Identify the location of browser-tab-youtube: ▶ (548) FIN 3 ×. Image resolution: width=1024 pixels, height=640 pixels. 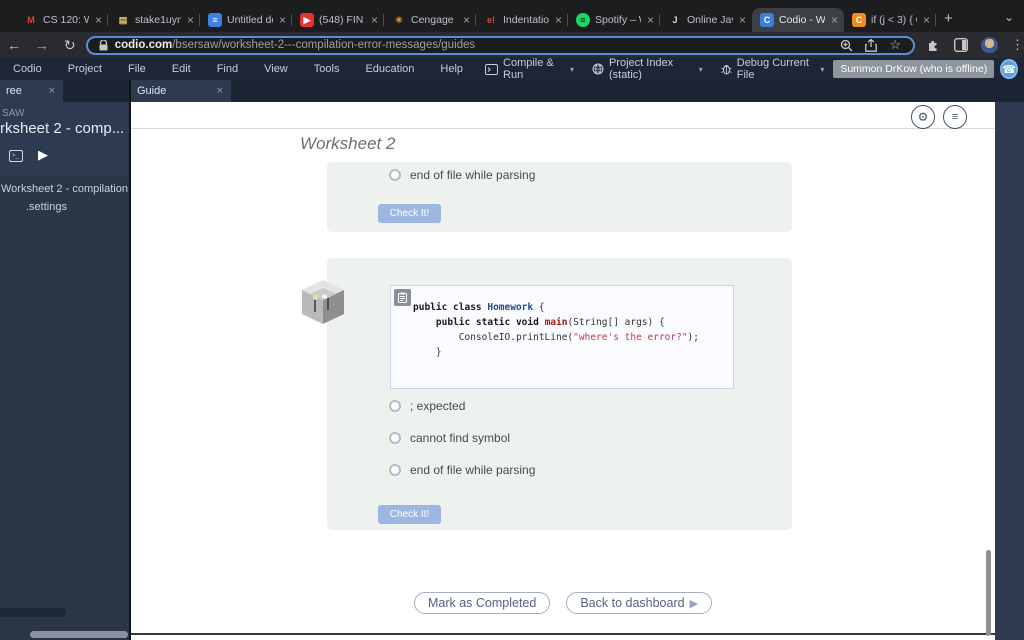
(338, 20).